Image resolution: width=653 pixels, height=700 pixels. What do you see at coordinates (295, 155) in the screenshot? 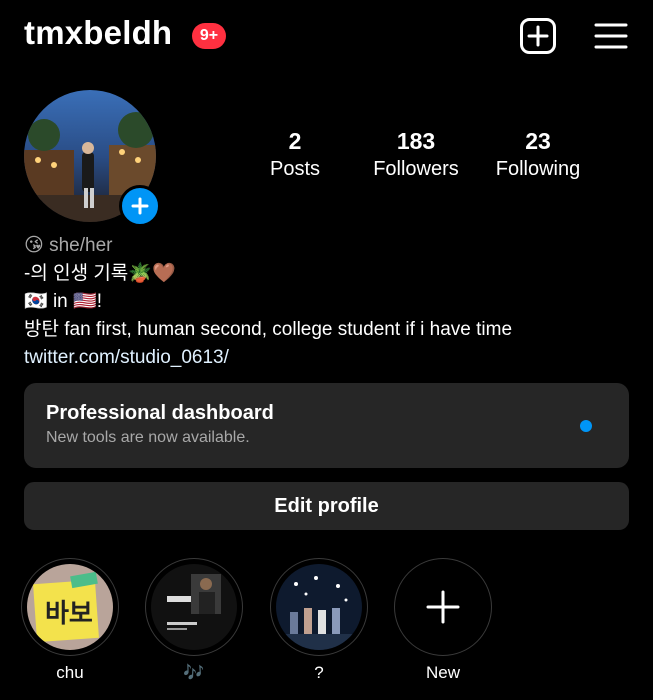
I see `posts-stat: 2 Posts` at bounding box center [295, 155].